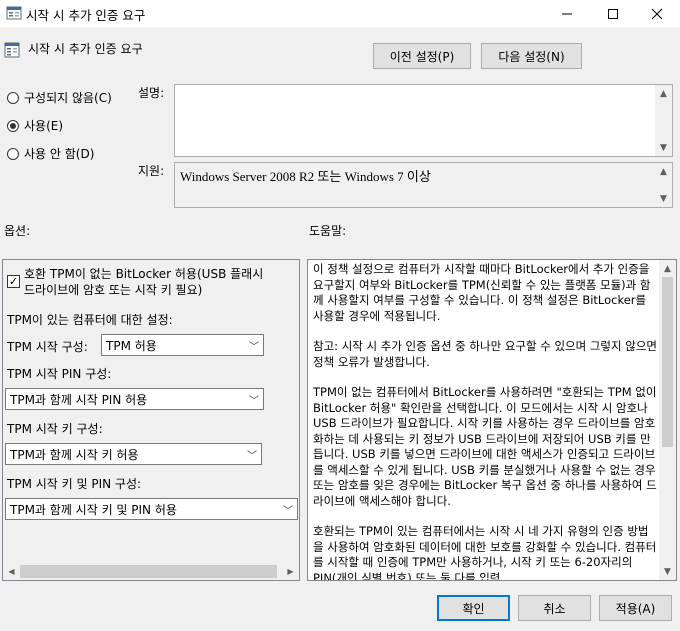  What do you see at coordinates (59, 154) in the screenshot?
I see `radio-label: 사용 안 함(D)` at bounding box center [59, 154].